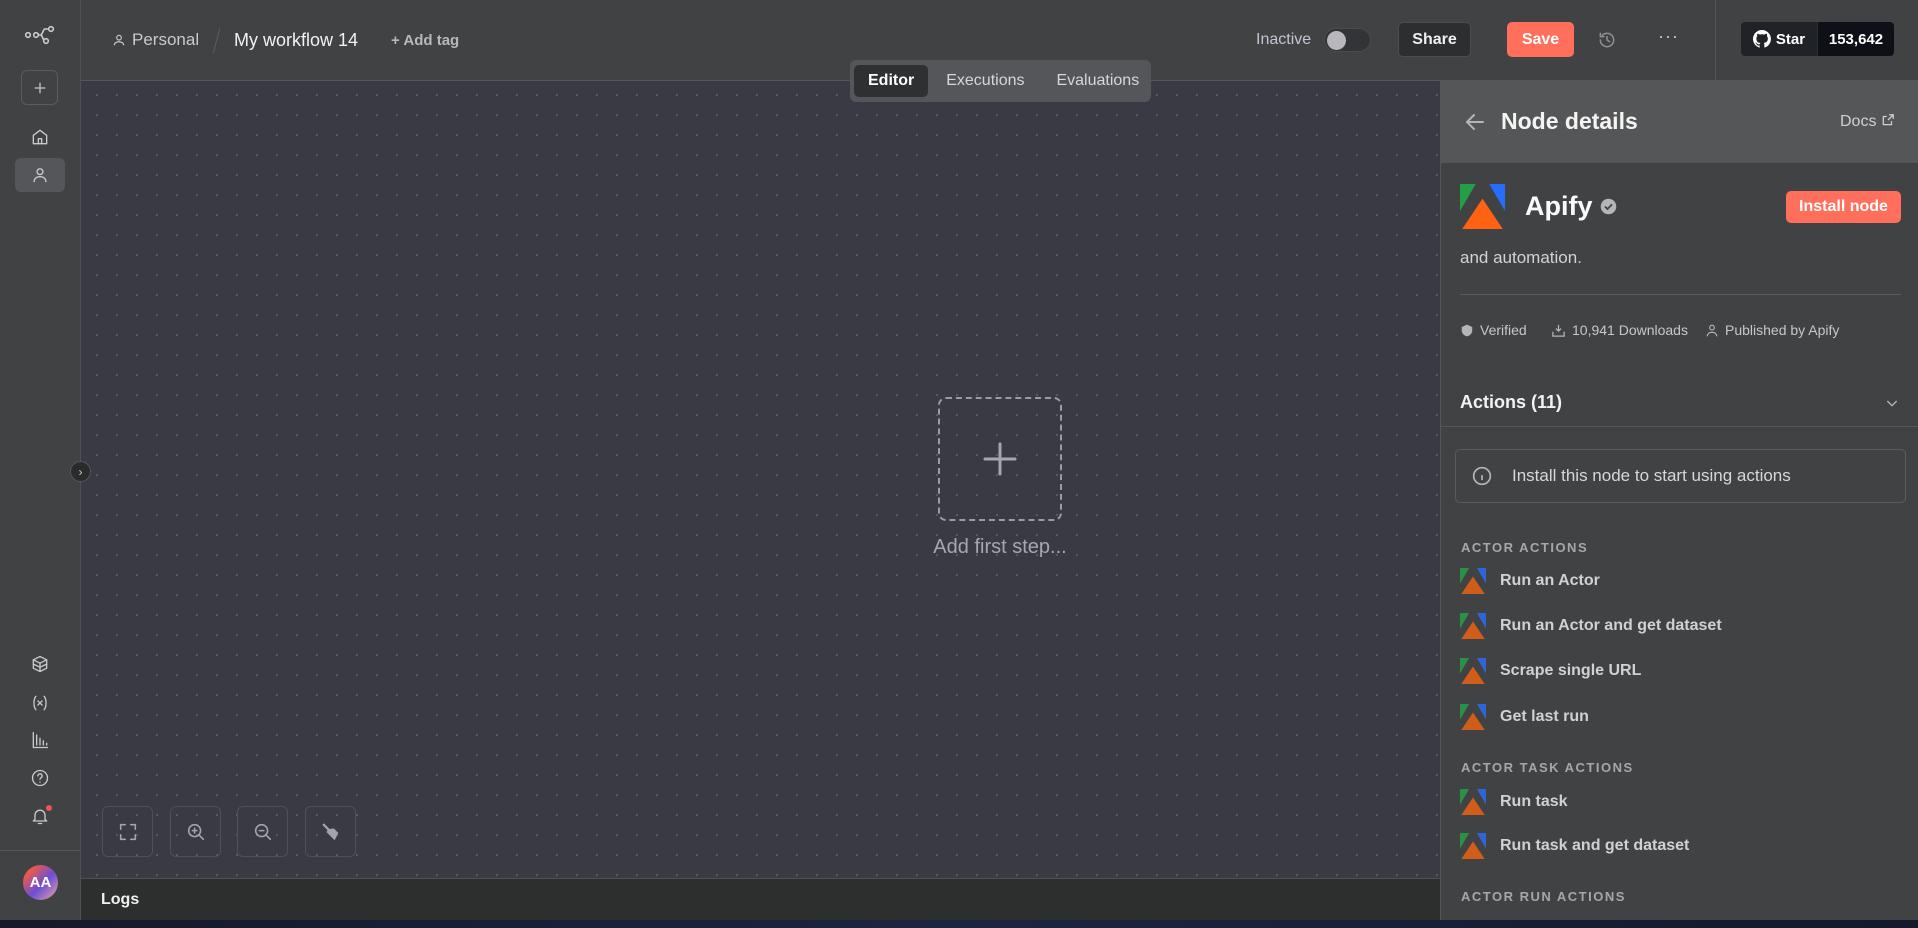  Describe the element at coordinates (166, 39) in the screenshot. I see `project-name: Personal` at that location.